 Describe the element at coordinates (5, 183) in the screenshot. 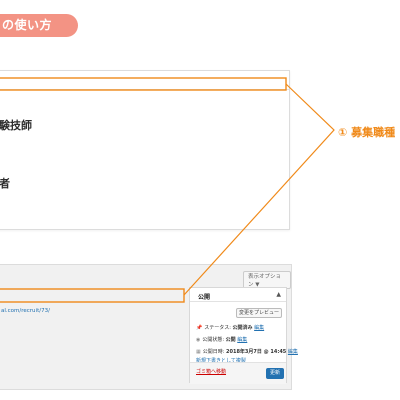

I see `editor-text-line-2: 者` at that location.